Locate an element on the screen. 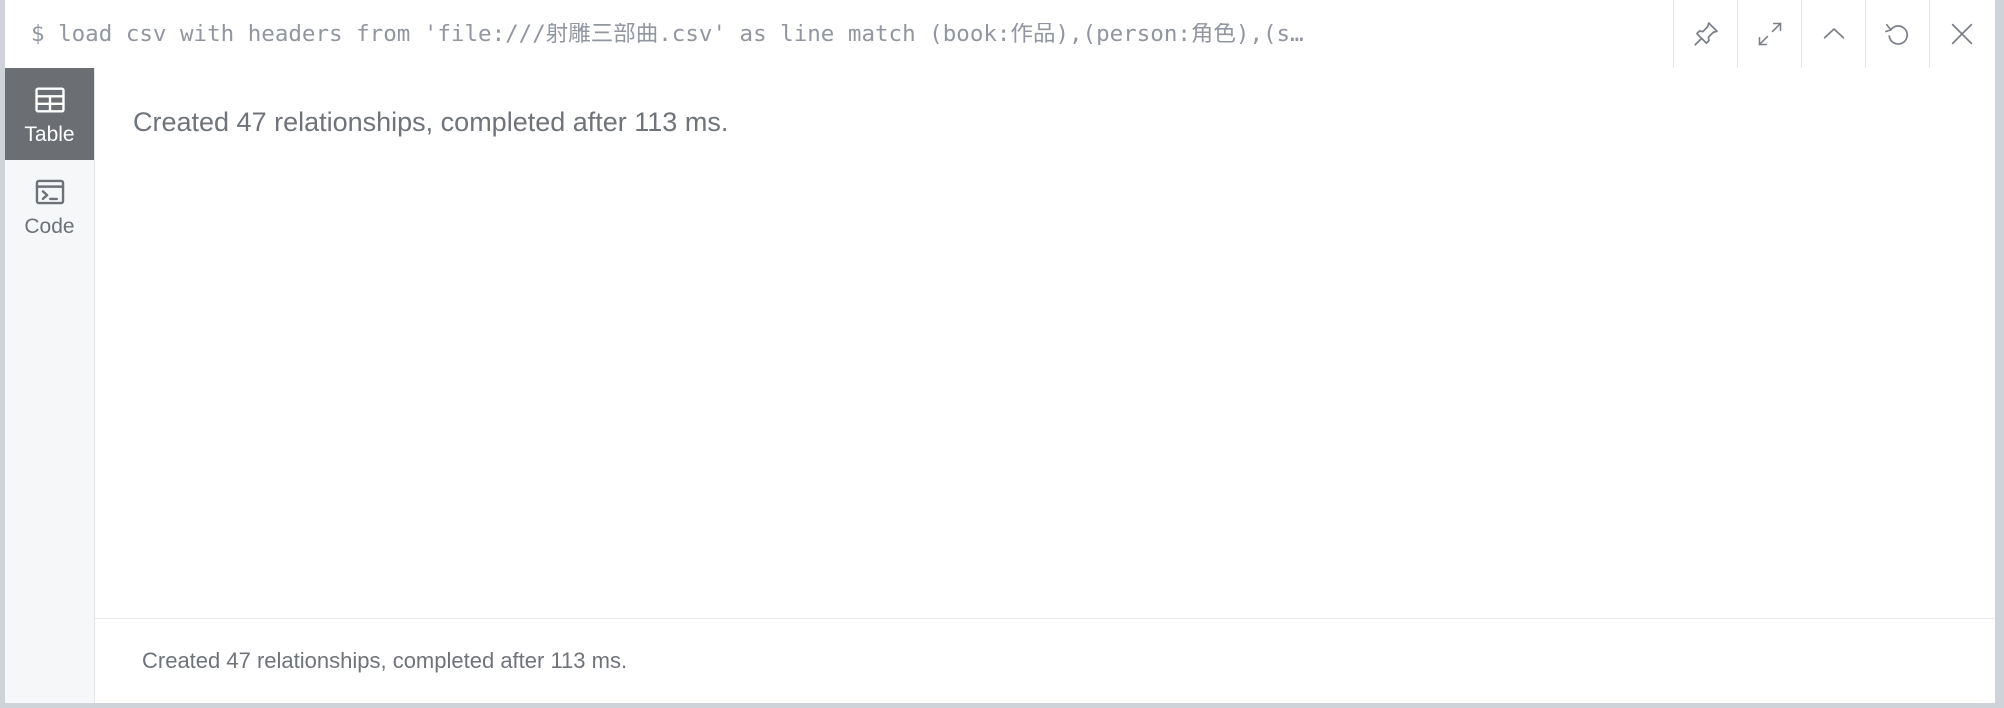 The width and height of the screenshot is (2004, 708). expand-icon is located at coordinates (1770, 34).